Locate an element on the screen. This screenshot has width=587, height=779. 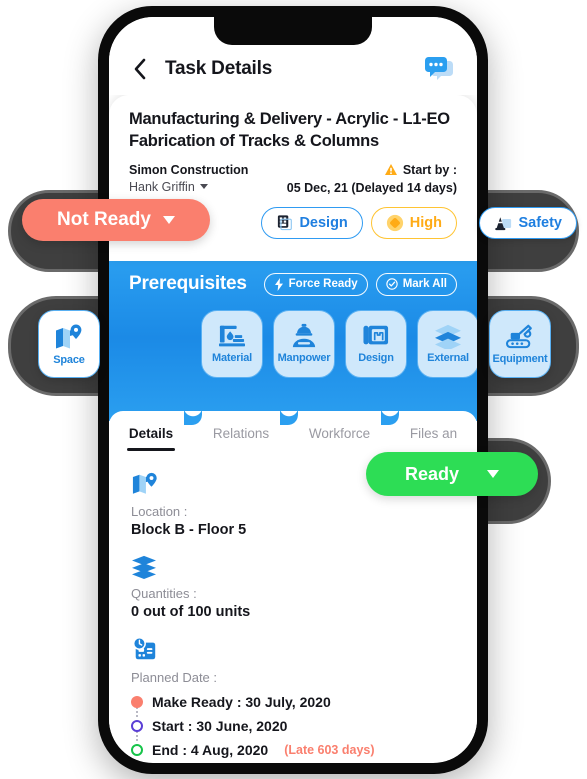
planned-date-make-ready-text: Make Ready : 30 July, 2020 is located at coordinates (241, 701).